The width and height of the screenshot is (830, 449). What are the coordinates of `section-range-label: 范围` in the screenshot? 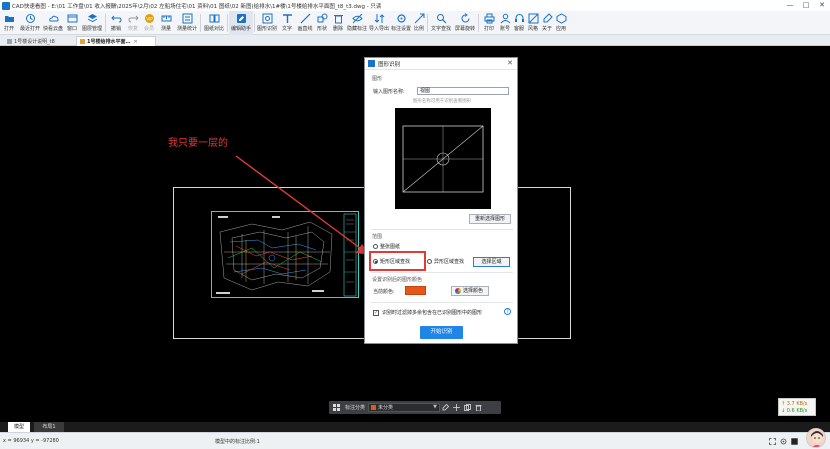 It's located at (377, 237).